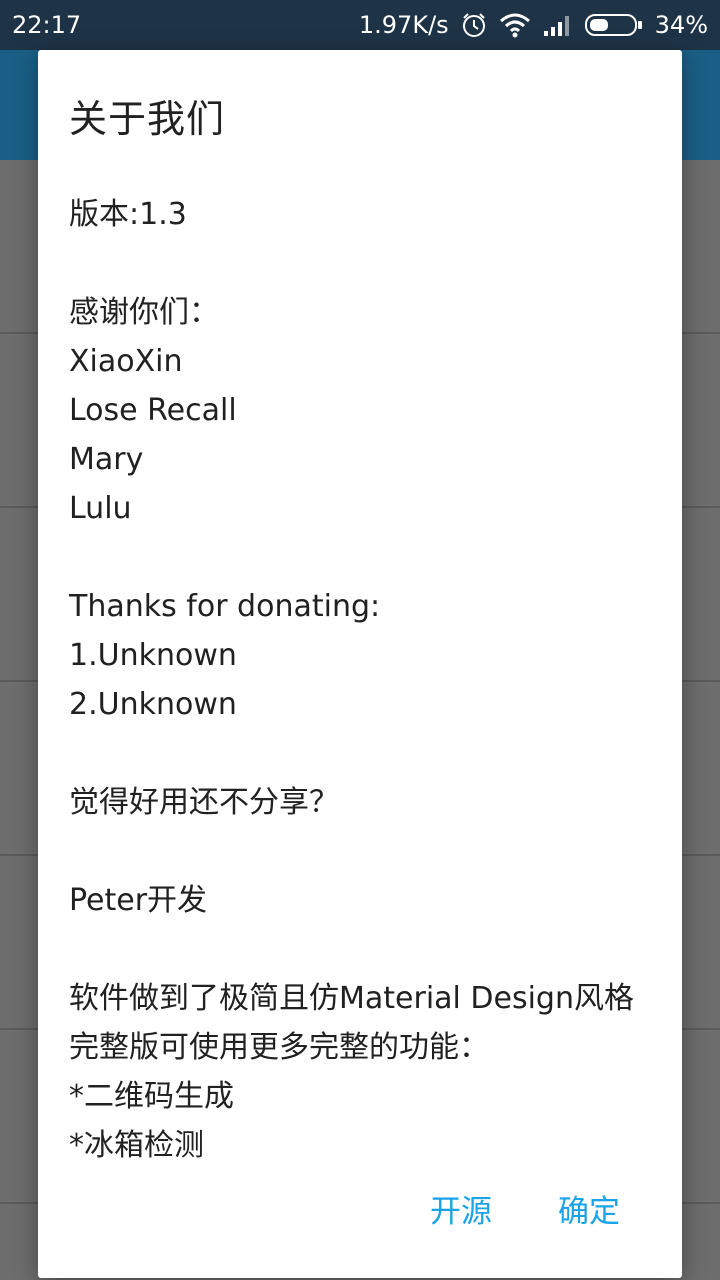  Describe the element at coordinates (128, 214) in the screenshot. I see `message-line: 版本:1.3` at that location.